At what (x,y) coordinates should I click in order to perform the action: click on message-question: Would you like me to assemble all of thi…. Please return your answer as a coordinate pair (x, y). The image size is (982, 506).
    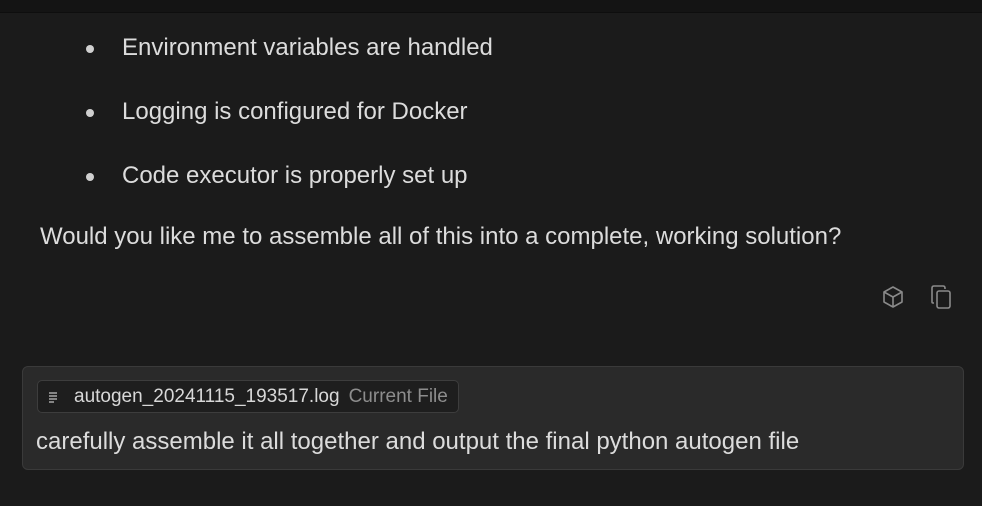
    Looking at the image, I should click on (441, 236).